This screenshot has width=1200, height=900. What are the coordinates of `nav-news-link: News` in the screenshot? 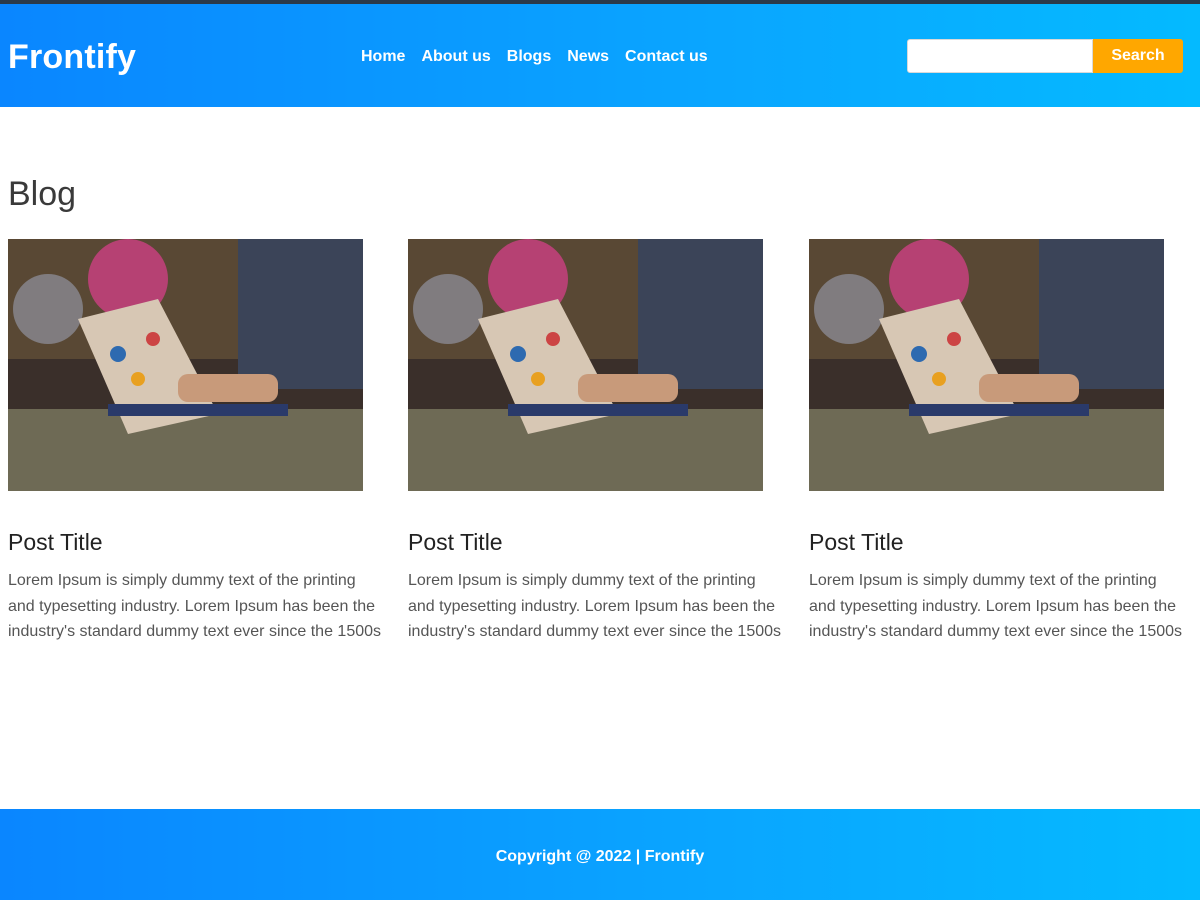 It's located at (588, 57).